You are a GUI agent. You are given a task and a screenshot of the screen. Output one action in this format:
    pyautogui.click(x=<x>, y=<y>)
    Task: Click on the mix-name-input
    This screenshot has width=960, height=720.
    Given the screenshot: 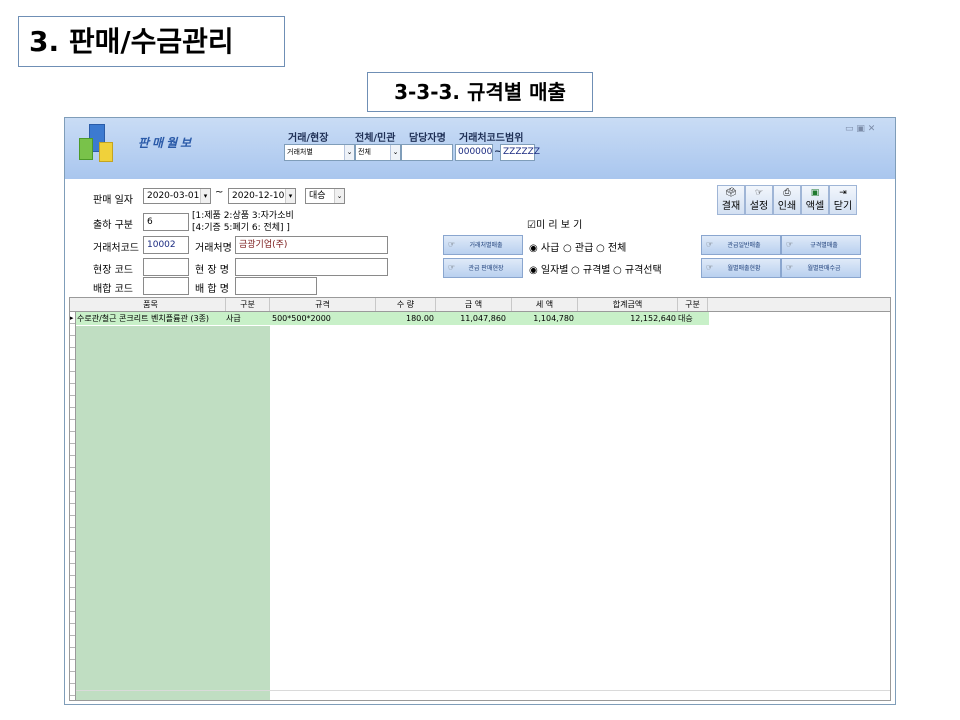 What is the action you would take?
    pyautogui.click(x=276, y=286)
    